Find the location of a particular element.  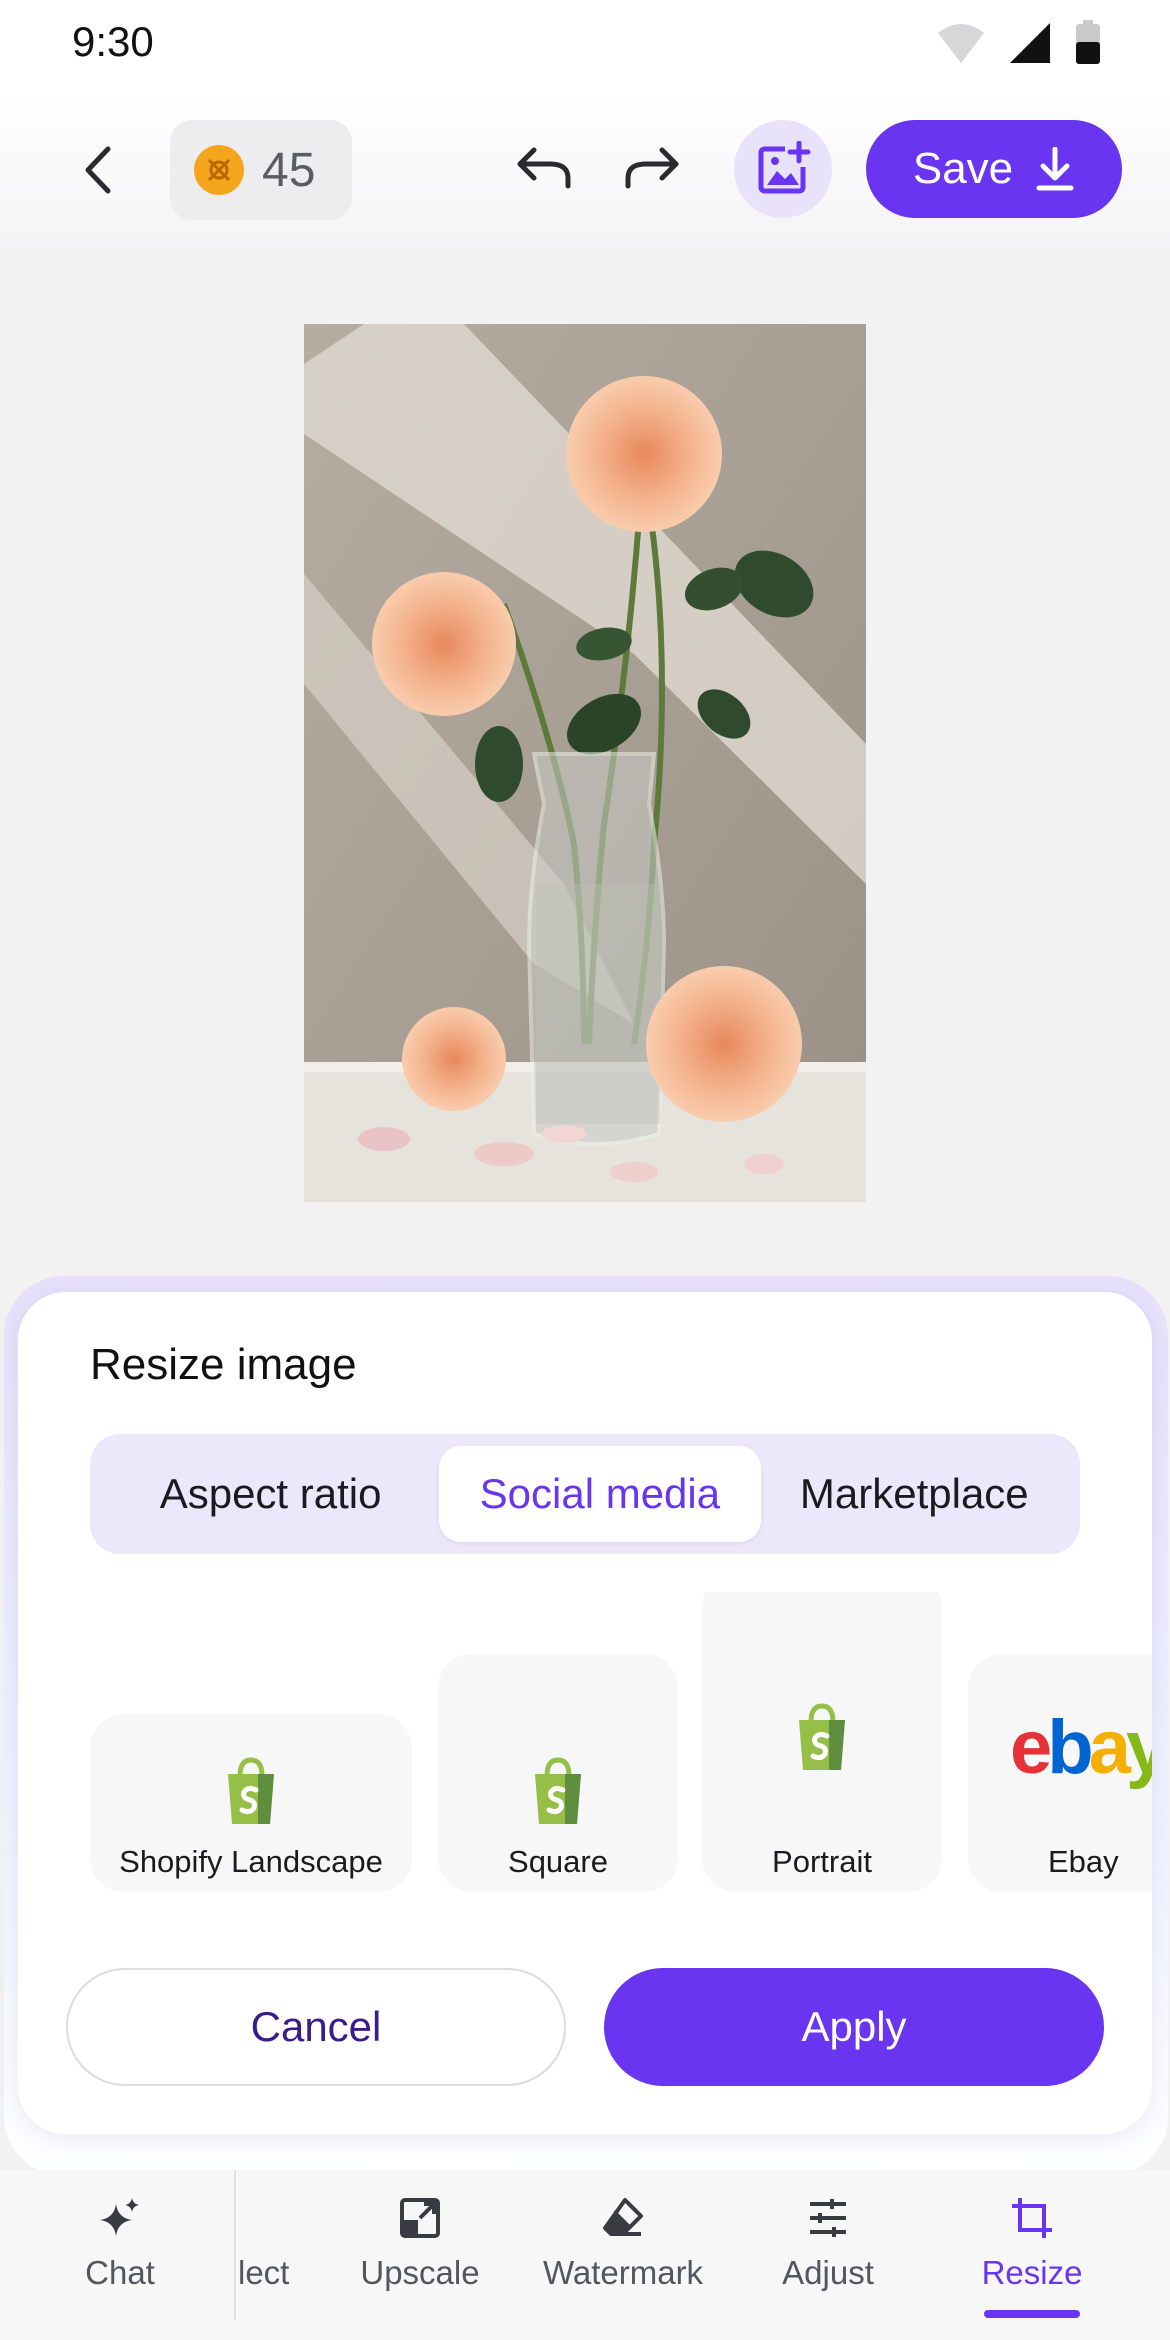

nav-item-select: lect is located at coordinates (268, 2241).